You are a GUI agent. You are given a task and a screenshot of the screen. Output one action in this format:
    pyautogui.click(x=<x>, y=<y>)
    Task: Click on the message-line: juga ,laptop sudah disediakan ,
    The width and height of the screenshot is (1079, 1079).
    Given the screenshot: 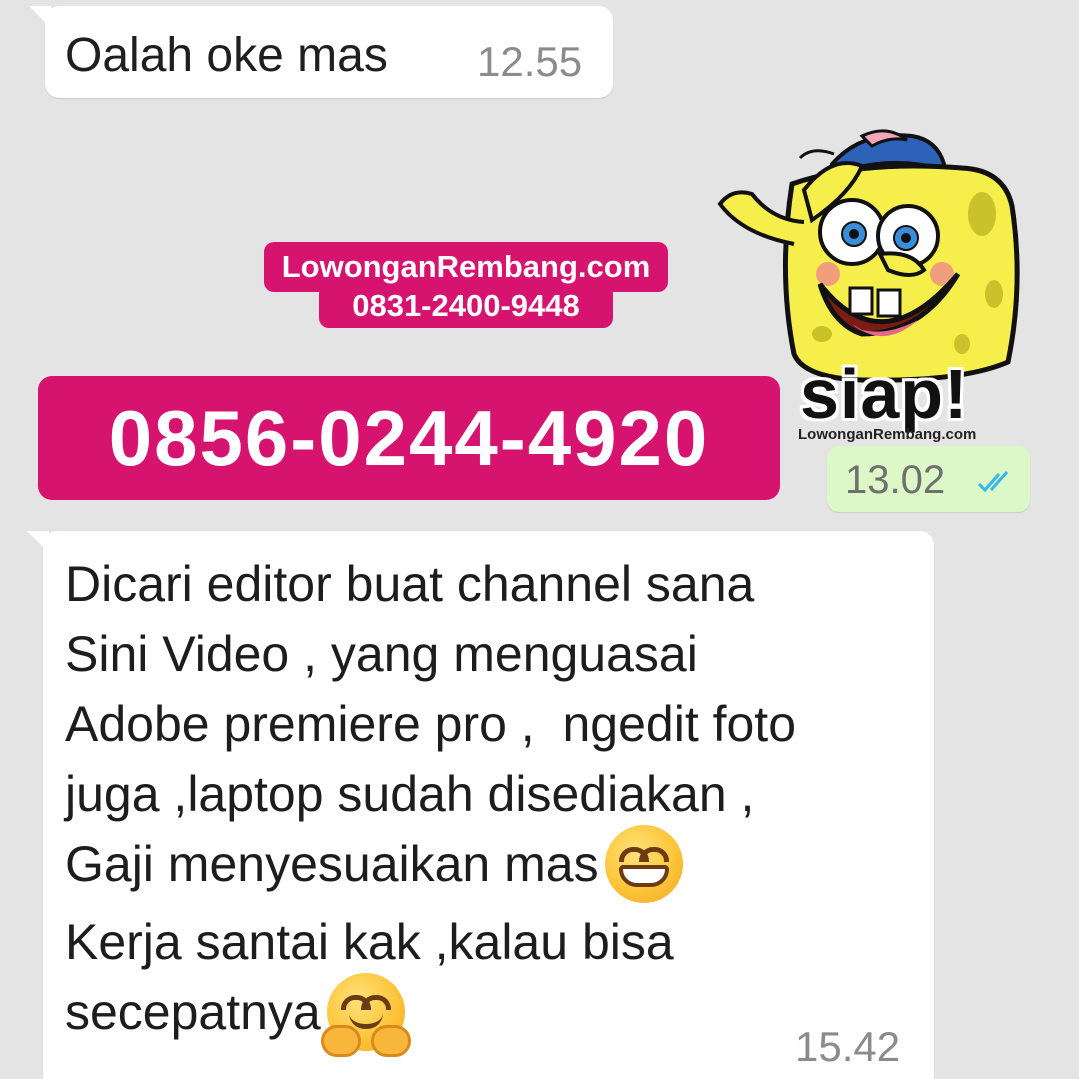 What is the action you would take?
    pyautogui.click(x=410, y=794)
    